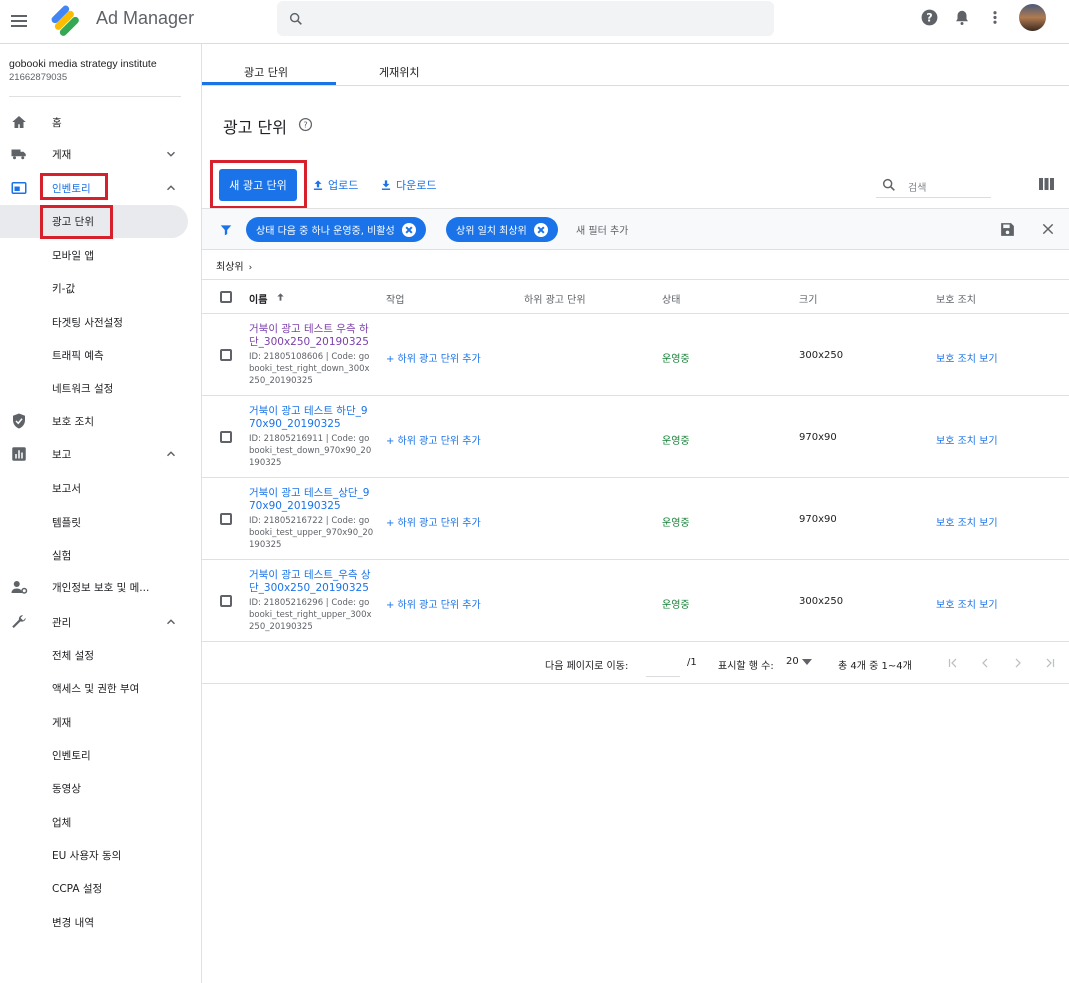 The image size is (1069, 983). Describe the element at coordinates (917, 188) in the screenshot. I see `search-placeholder: 검색` at that location.